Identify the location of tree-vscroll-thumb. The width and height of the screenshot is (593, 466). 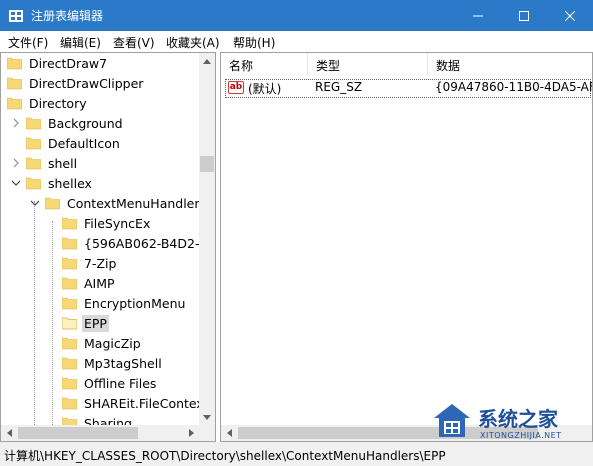
(207, 164).